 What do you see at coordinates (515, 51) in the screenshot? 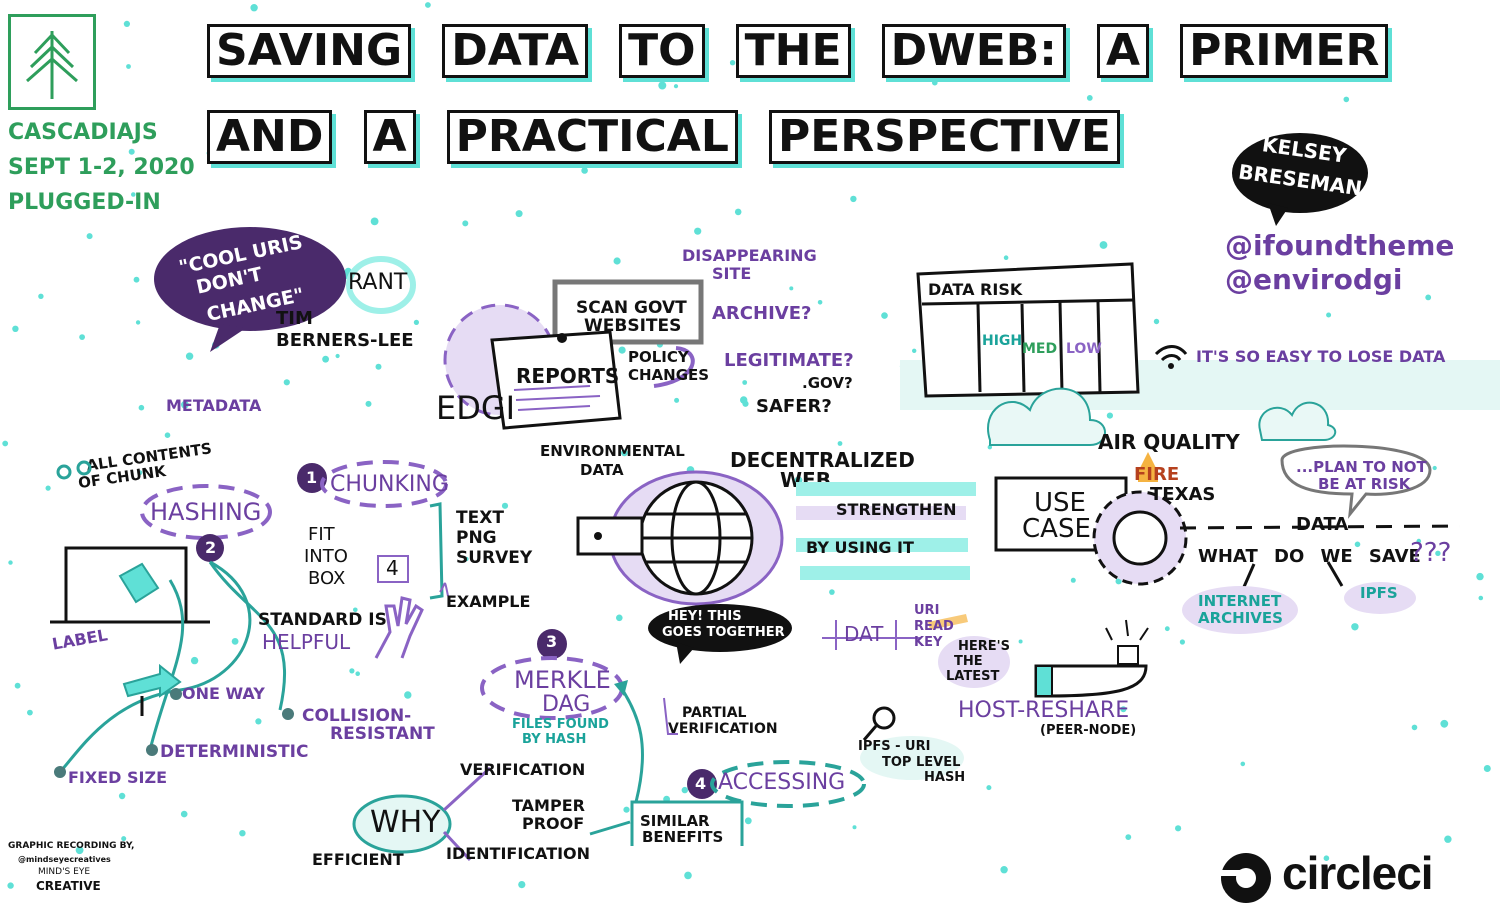
I see `title-word: DATA` at bounding box center [515, 51].